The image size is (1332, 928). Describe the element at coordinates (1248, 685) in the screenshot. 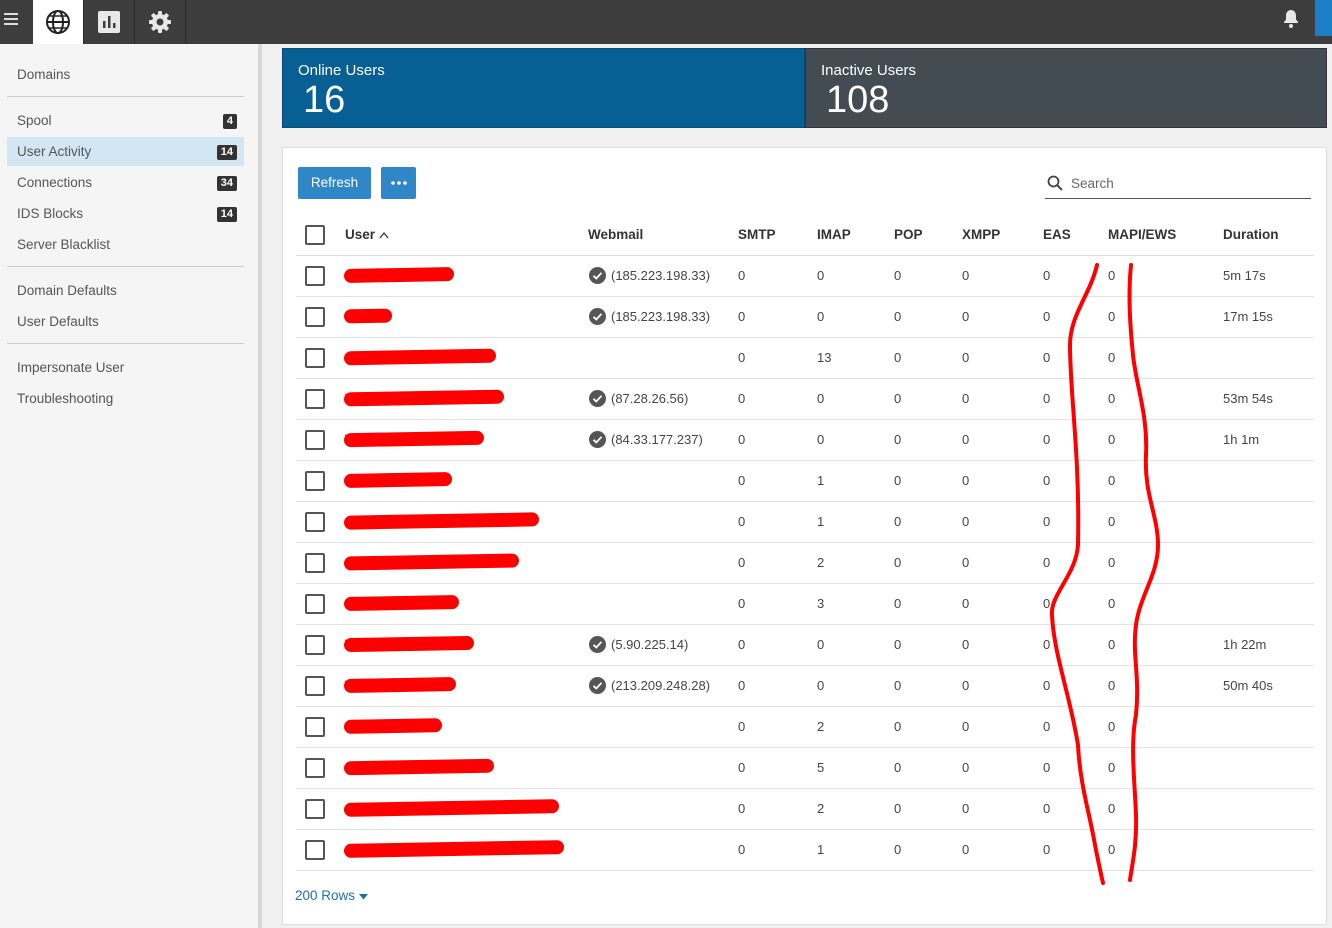

I see `duration-cell: 50m 40s` at that location.